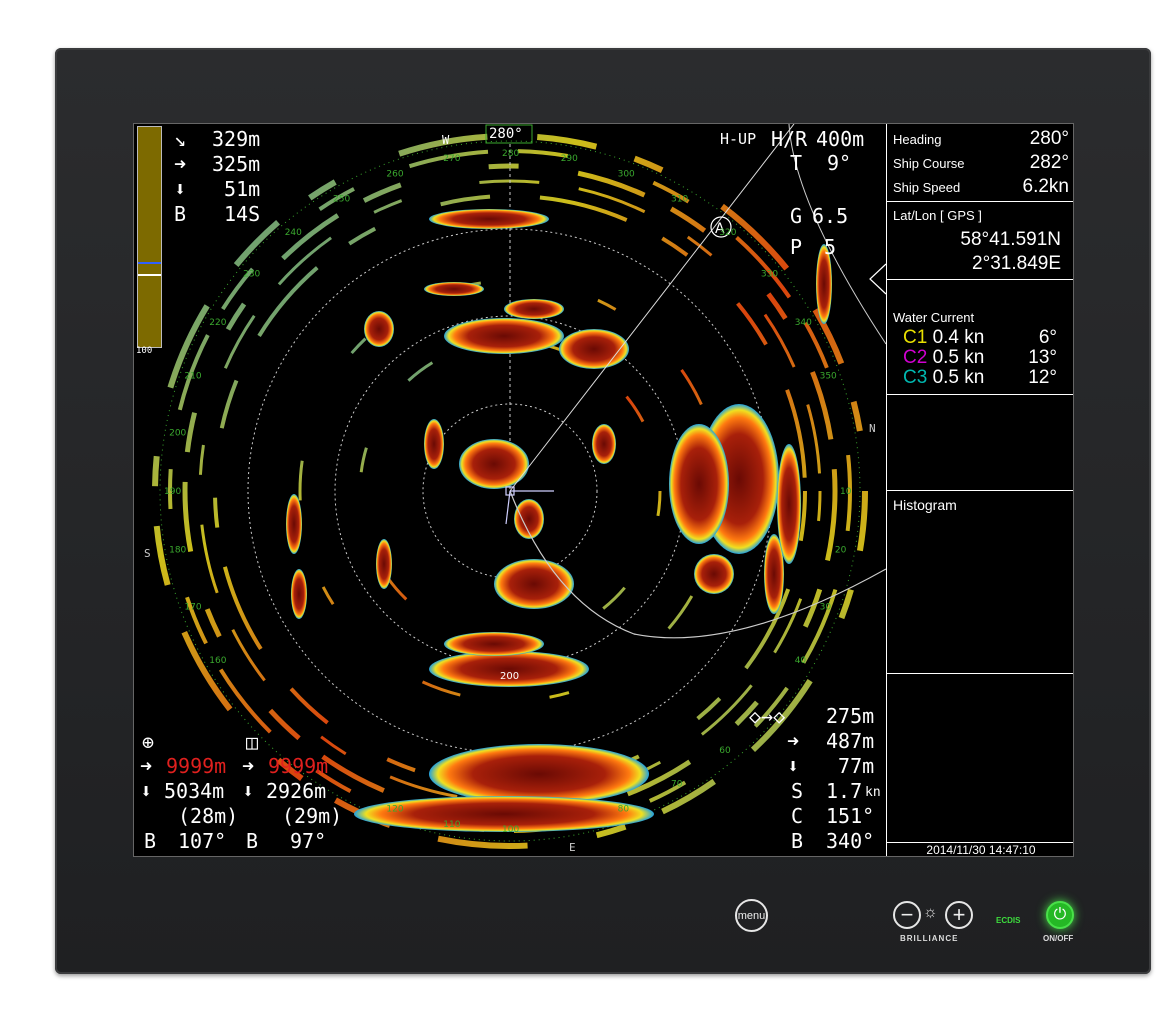 This screenshot has width=1173, height=1024. Describe the element at coordinates (830, 247) in the screenshot. I see `pulse-value: 5` at that location.